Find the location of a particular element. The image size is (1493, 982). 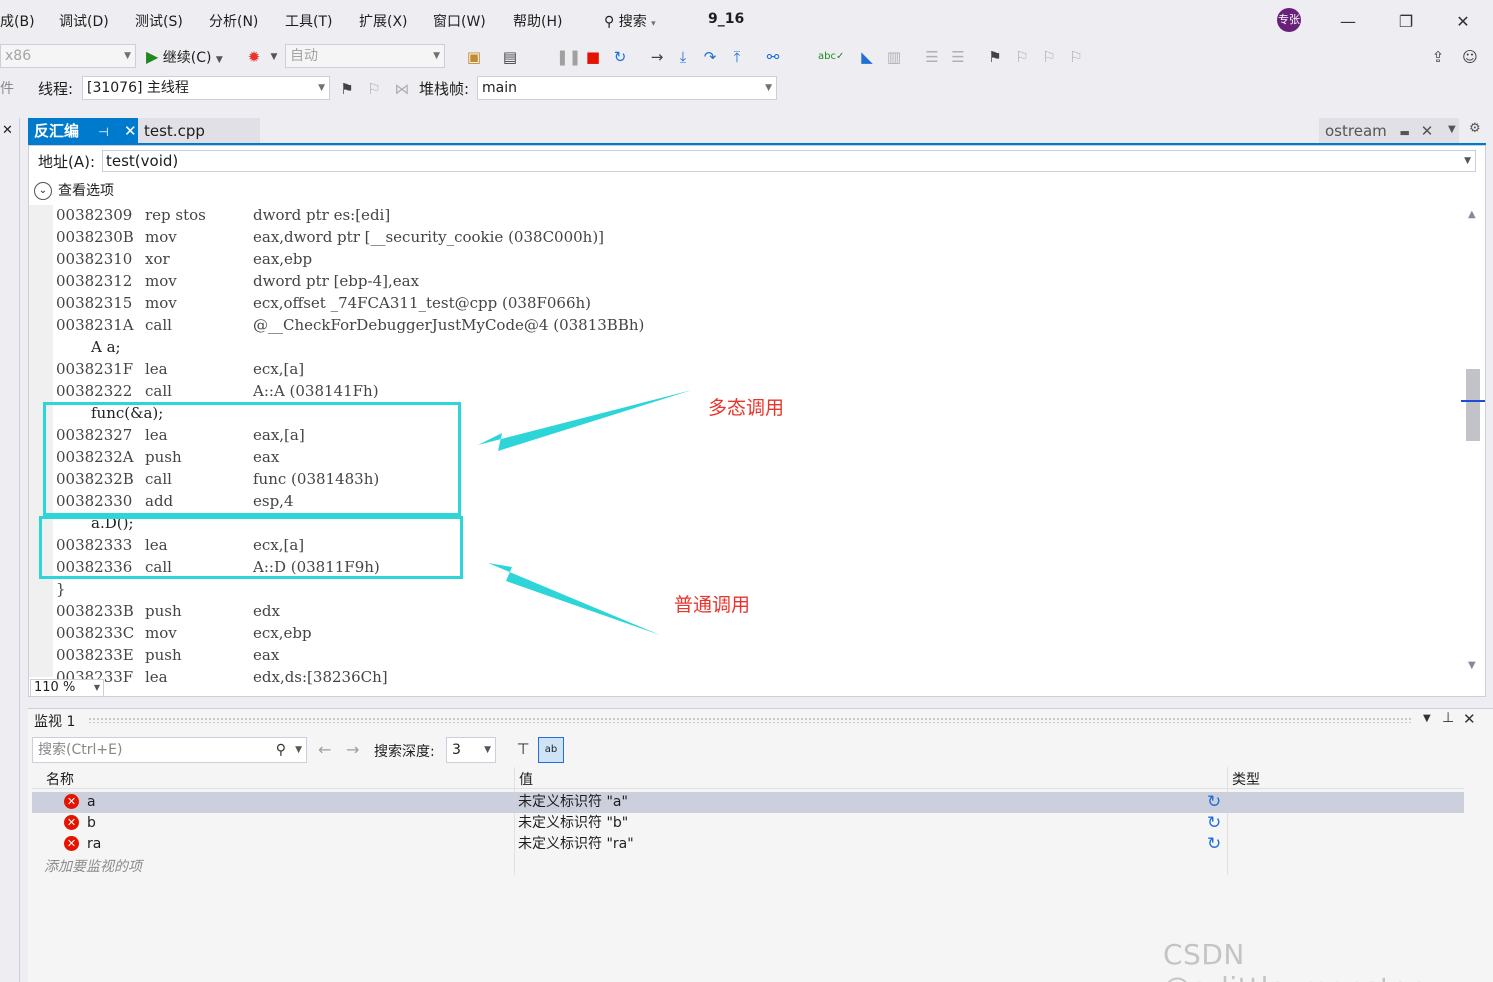

address-input: test(void) ▼ is located at coordinates (789, 161).